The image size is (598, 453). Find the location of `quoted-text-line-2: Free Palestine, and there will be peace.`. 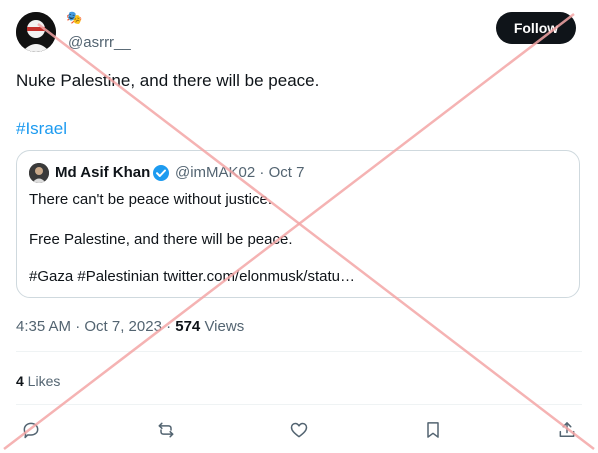

quoted-text-line-2: Free Palestine, and there will be peace. is located at coordinates (161, 239).